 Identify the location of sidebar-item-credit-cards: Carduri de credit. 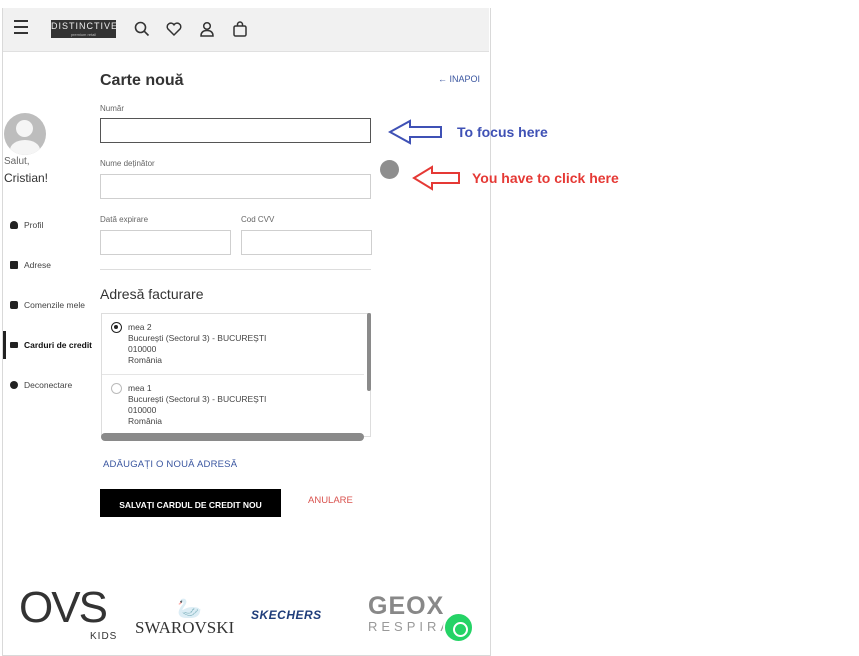
(51, 345).